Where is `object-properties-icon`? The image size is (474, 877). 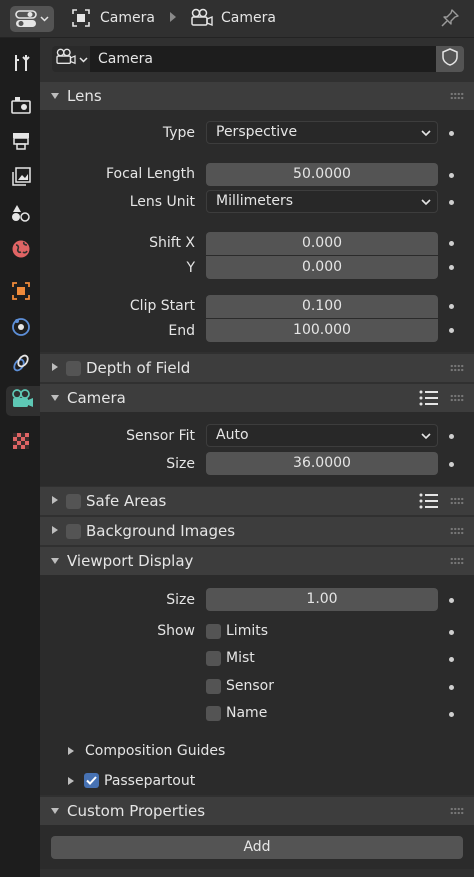 object-properties-icon is located at coordinates (21, 293).